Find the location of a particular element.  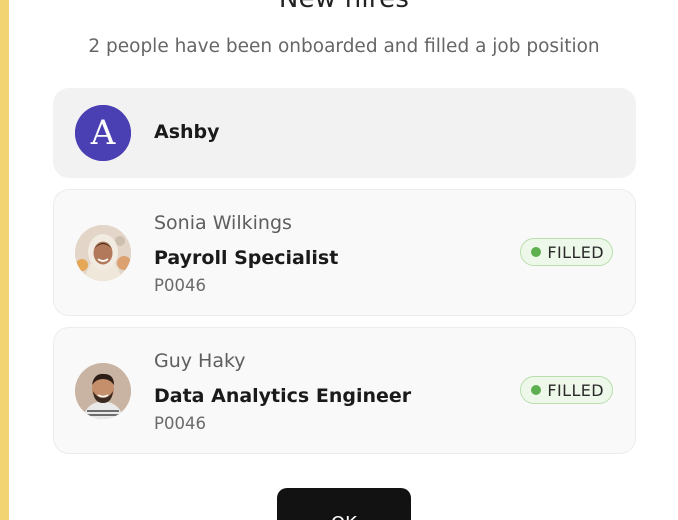

man-beard-avatar is located at coordinates (103, 391).